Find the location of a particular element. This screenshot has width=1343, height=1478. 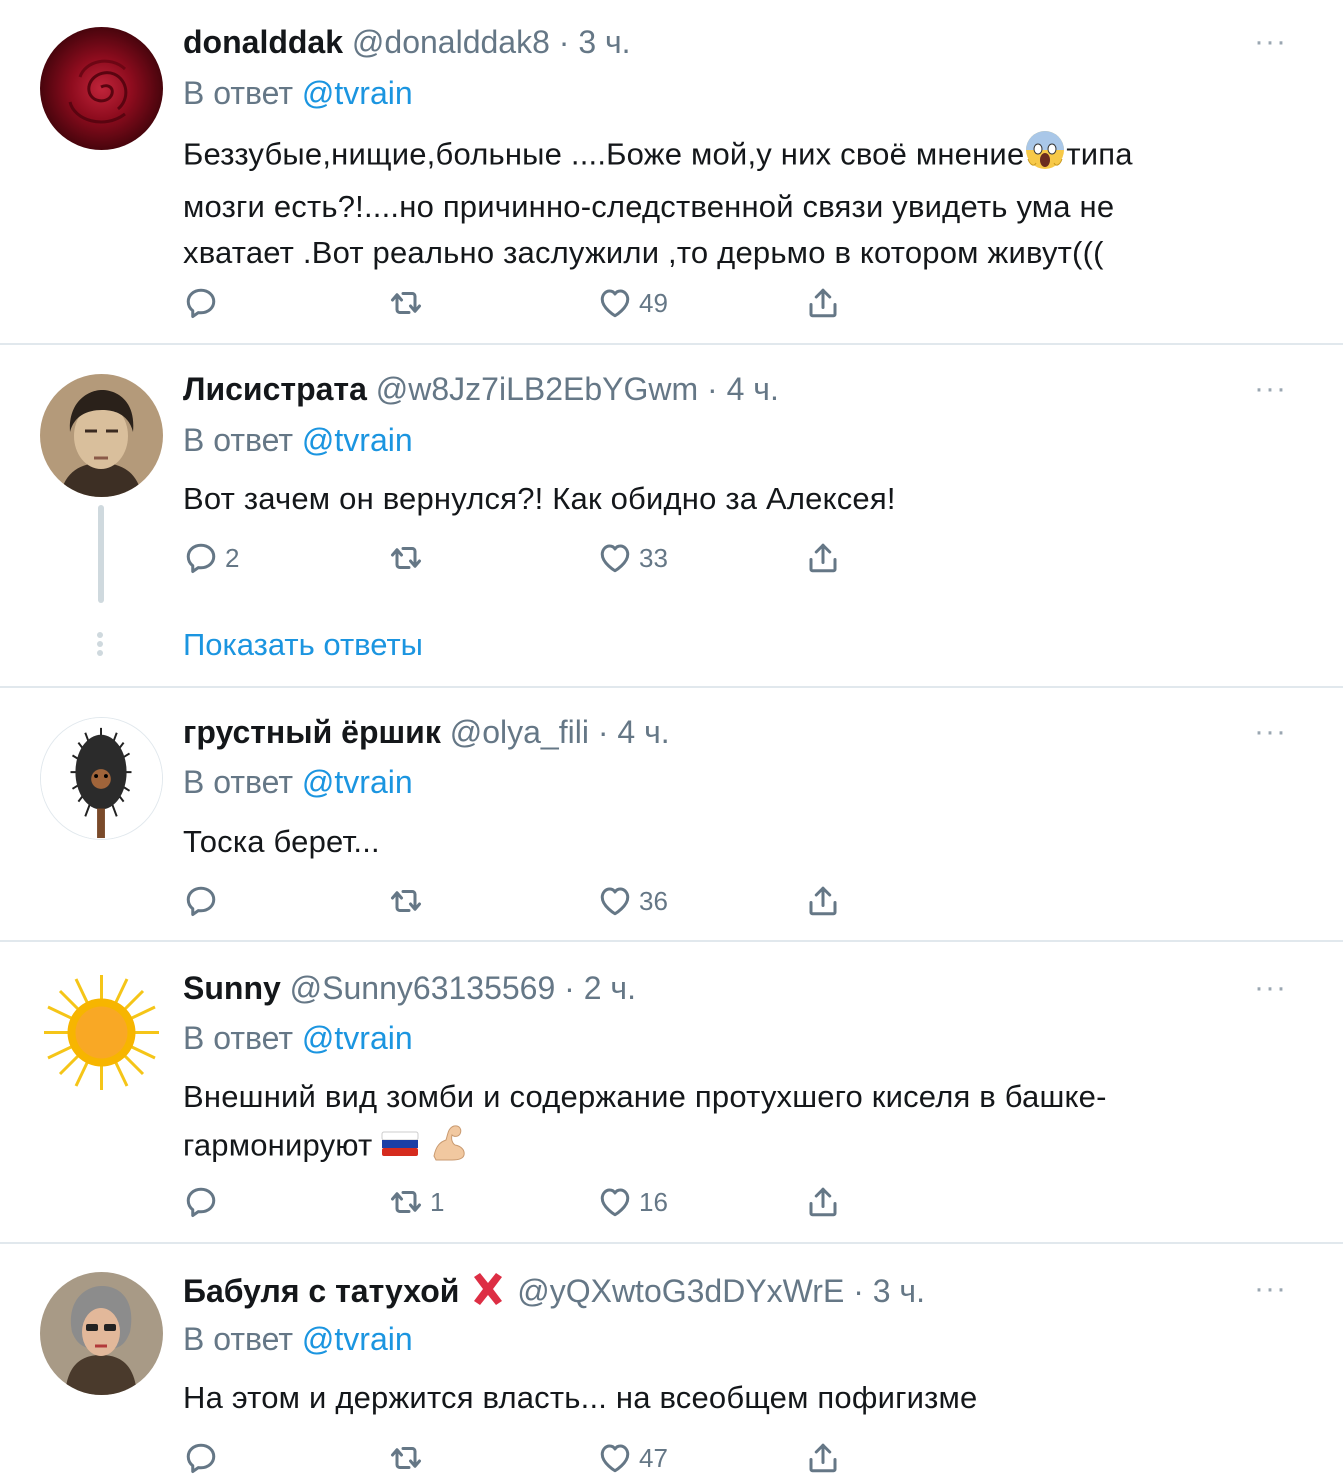

reply-icon is located at coordinates (201, 558).